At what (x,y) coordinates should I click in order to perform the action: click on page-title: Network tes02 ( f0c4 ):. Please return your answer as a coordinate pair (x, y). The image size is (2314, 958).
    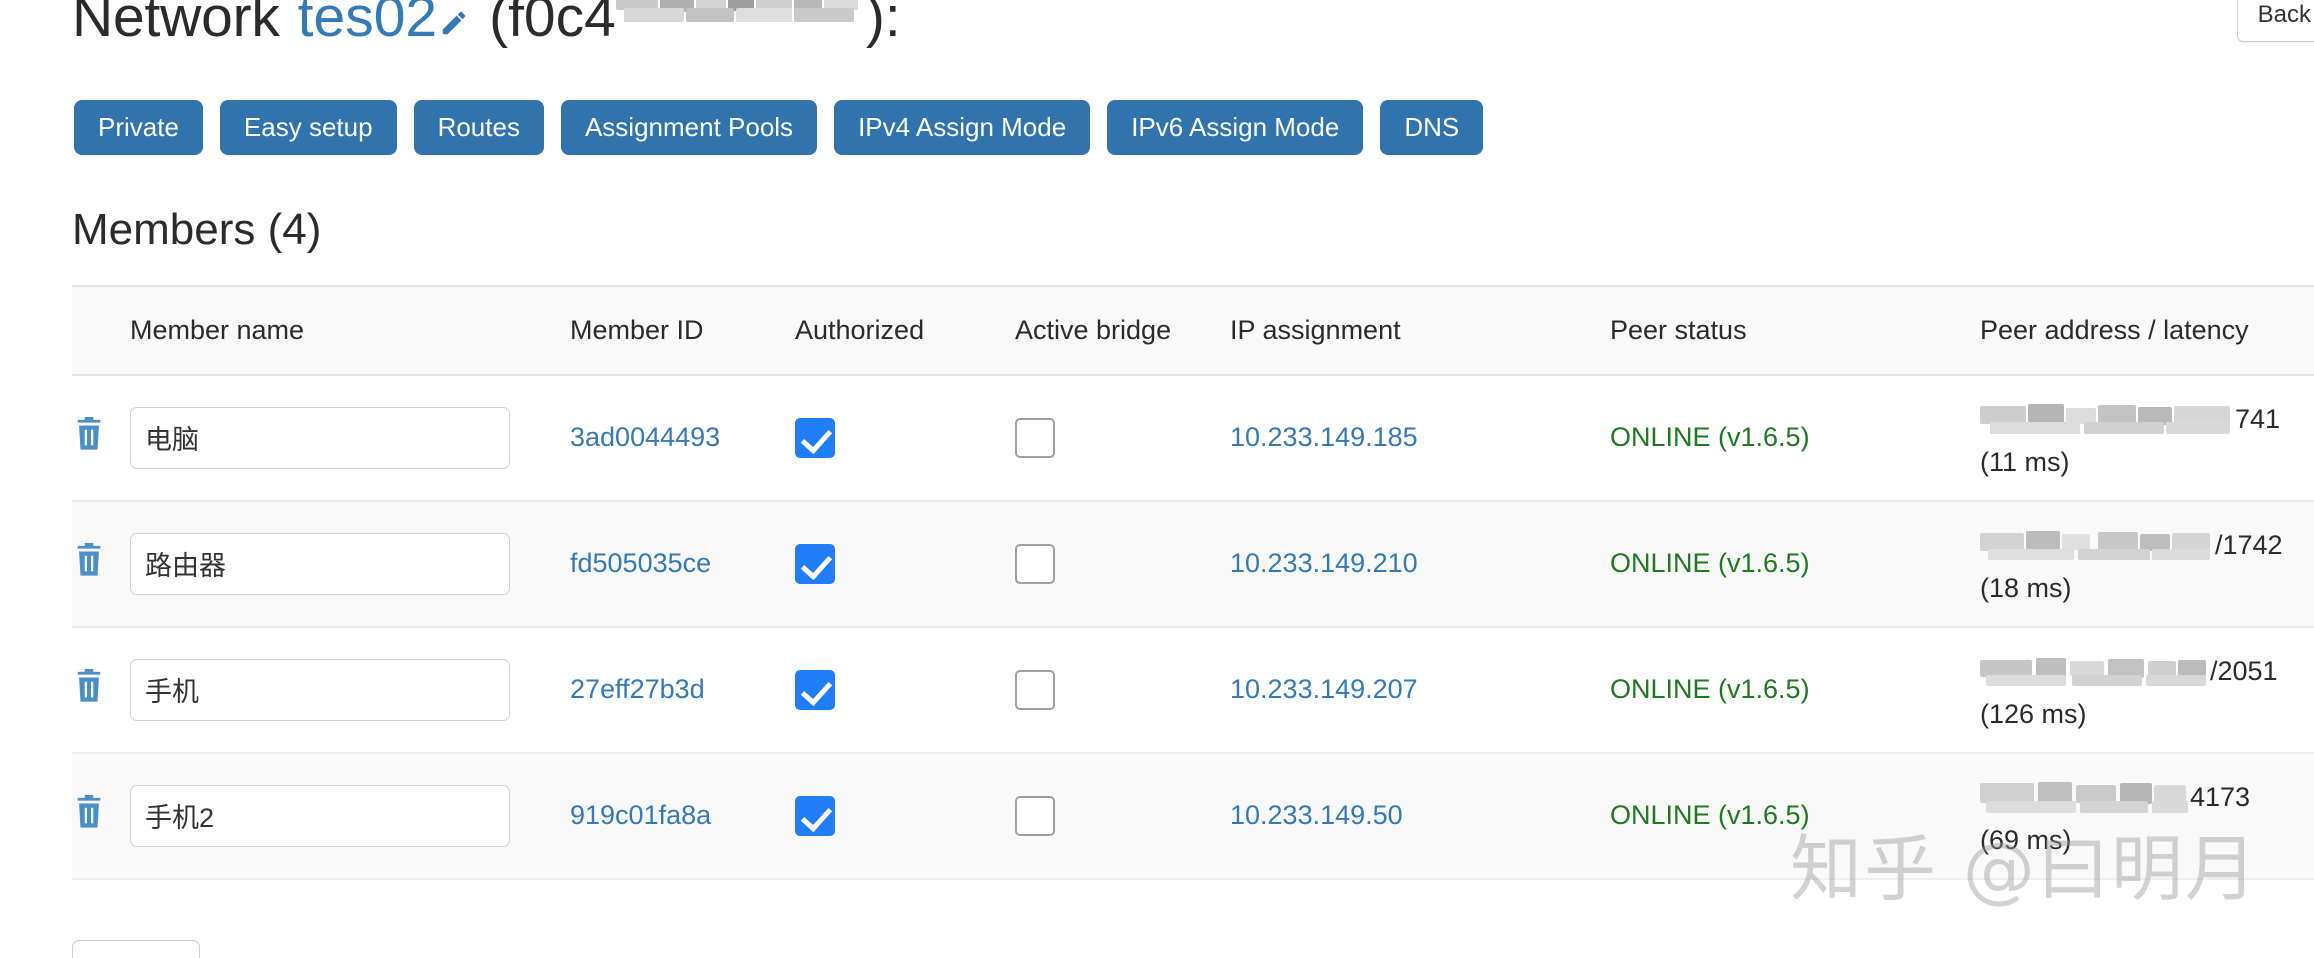
    Looking at the image, I should click on (486, 25).